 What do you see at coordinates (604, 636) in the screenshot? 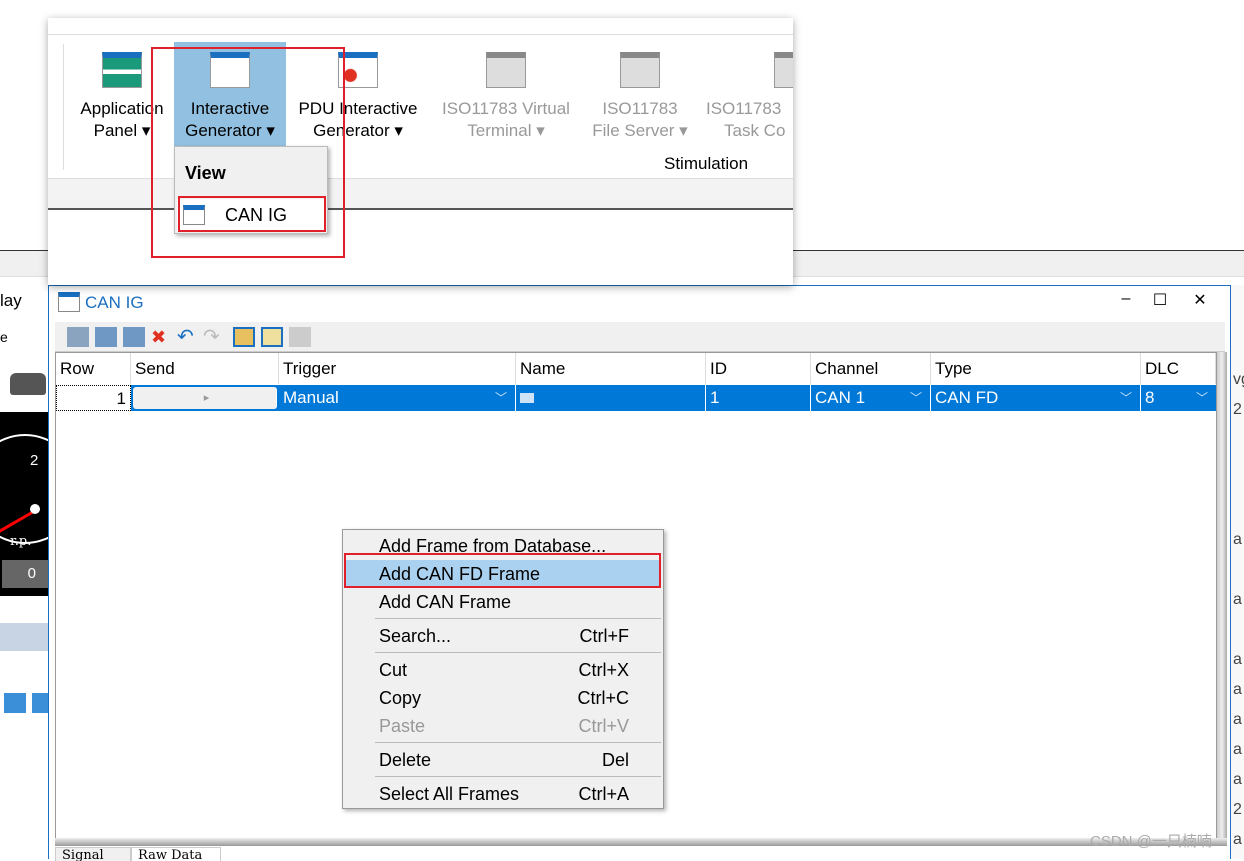
I see `menu-shortcut: Ctrl+F` at bounding box center [604, 636].